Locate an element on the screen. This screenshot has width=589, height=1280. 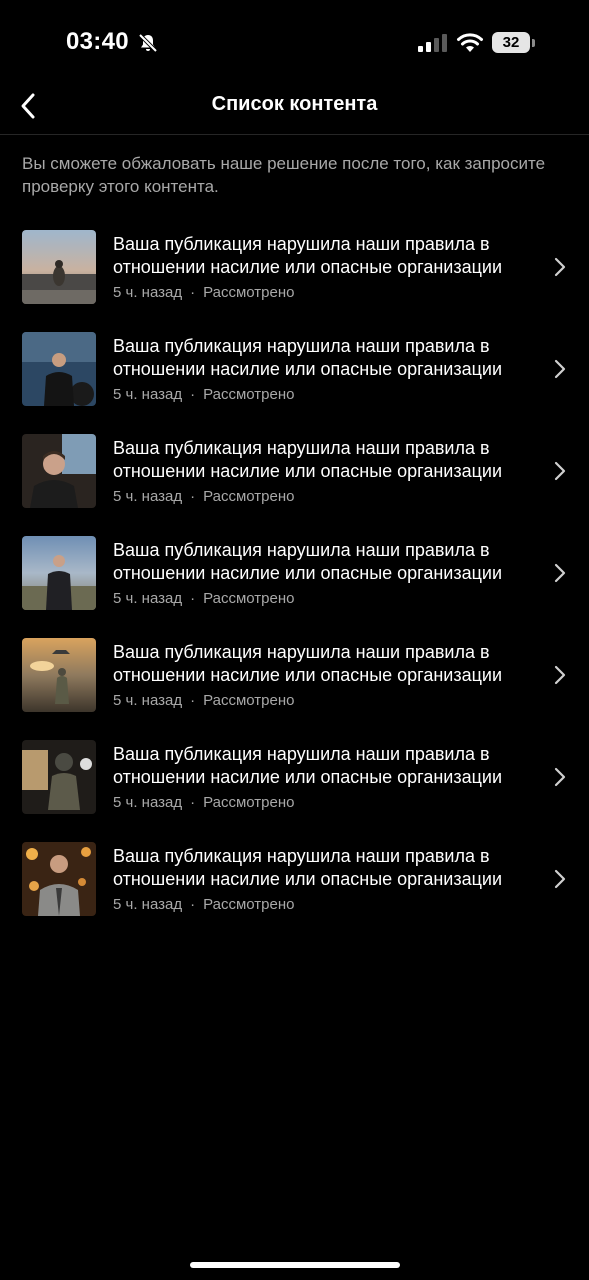
nav-header: Список контента is located at coordinates (294, 107).